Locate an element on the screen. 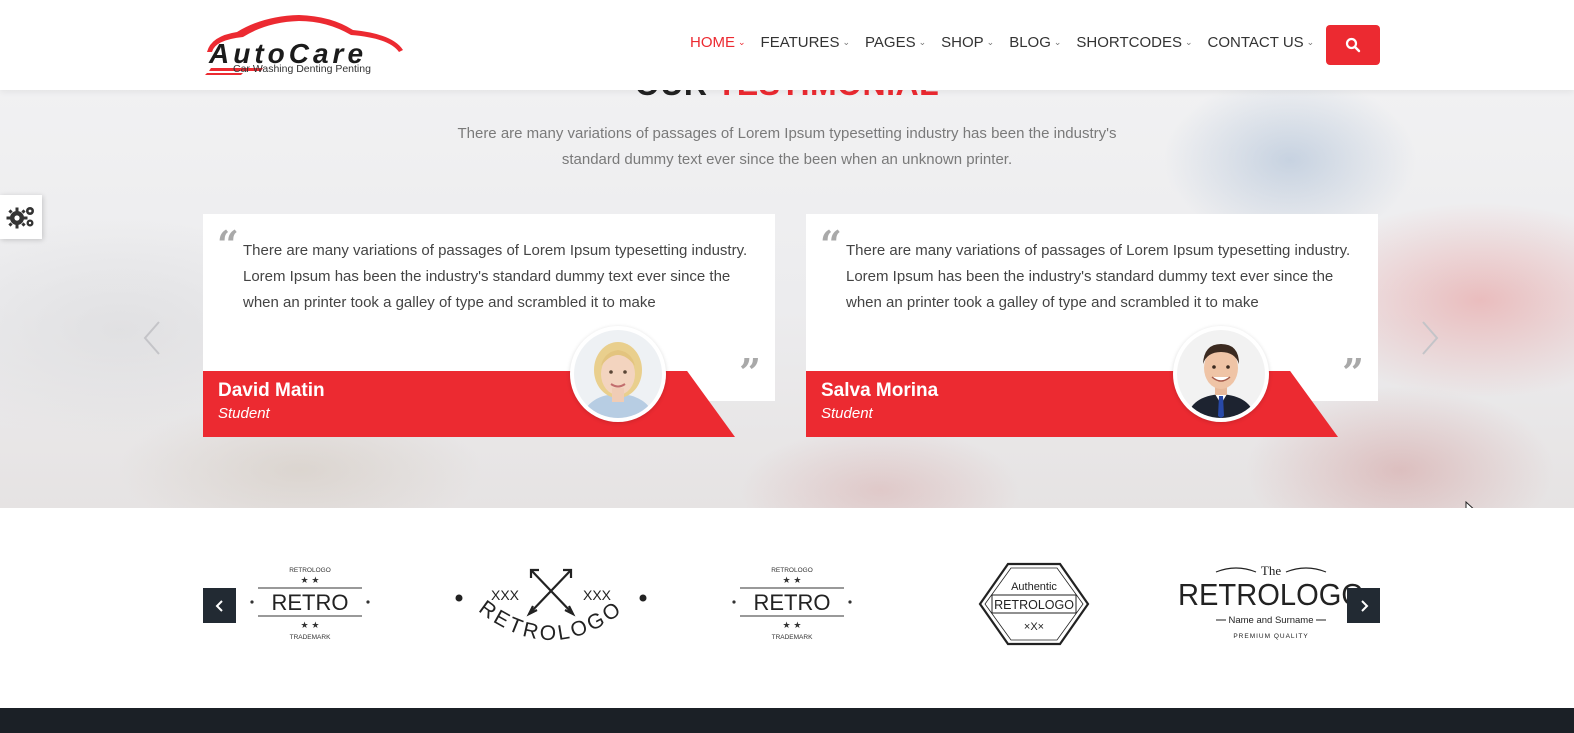 The height and width of the screenshot is (733, 1574). testimonial-prev-arrow is located at coordinates (152, 338).